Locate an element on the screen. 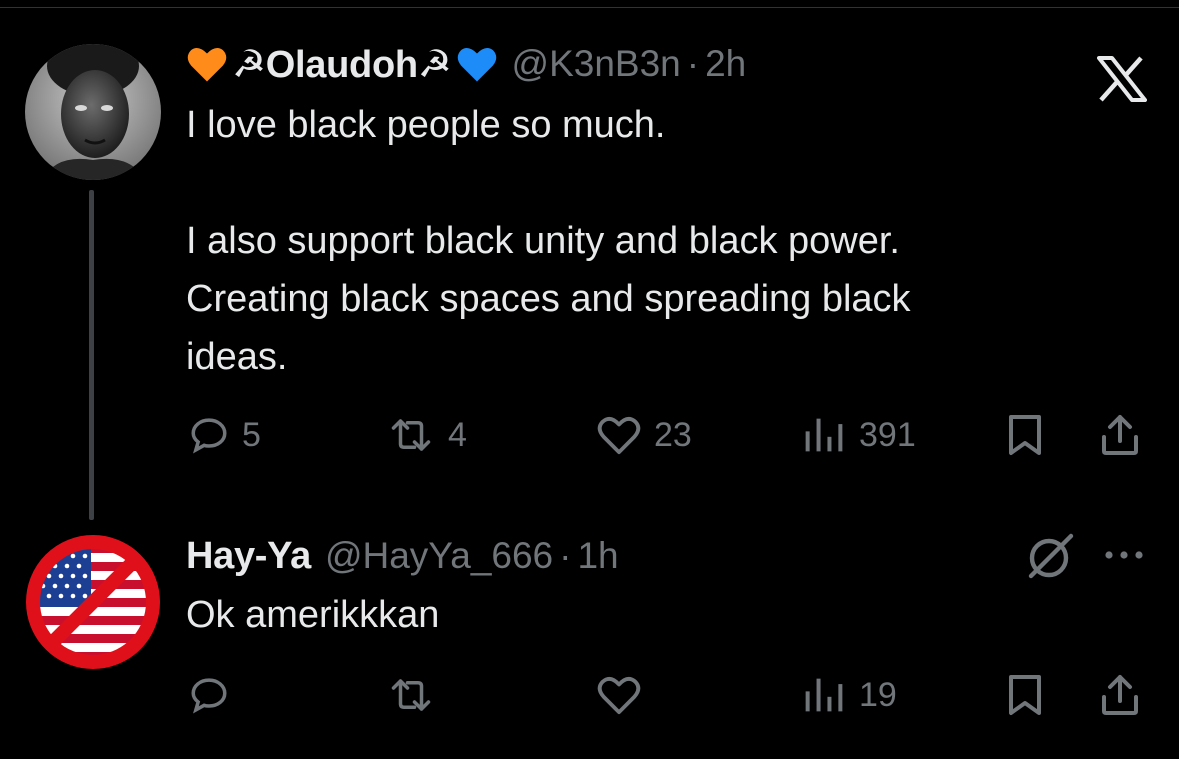  orange-heart-icon is located at coordinates (207, 65).